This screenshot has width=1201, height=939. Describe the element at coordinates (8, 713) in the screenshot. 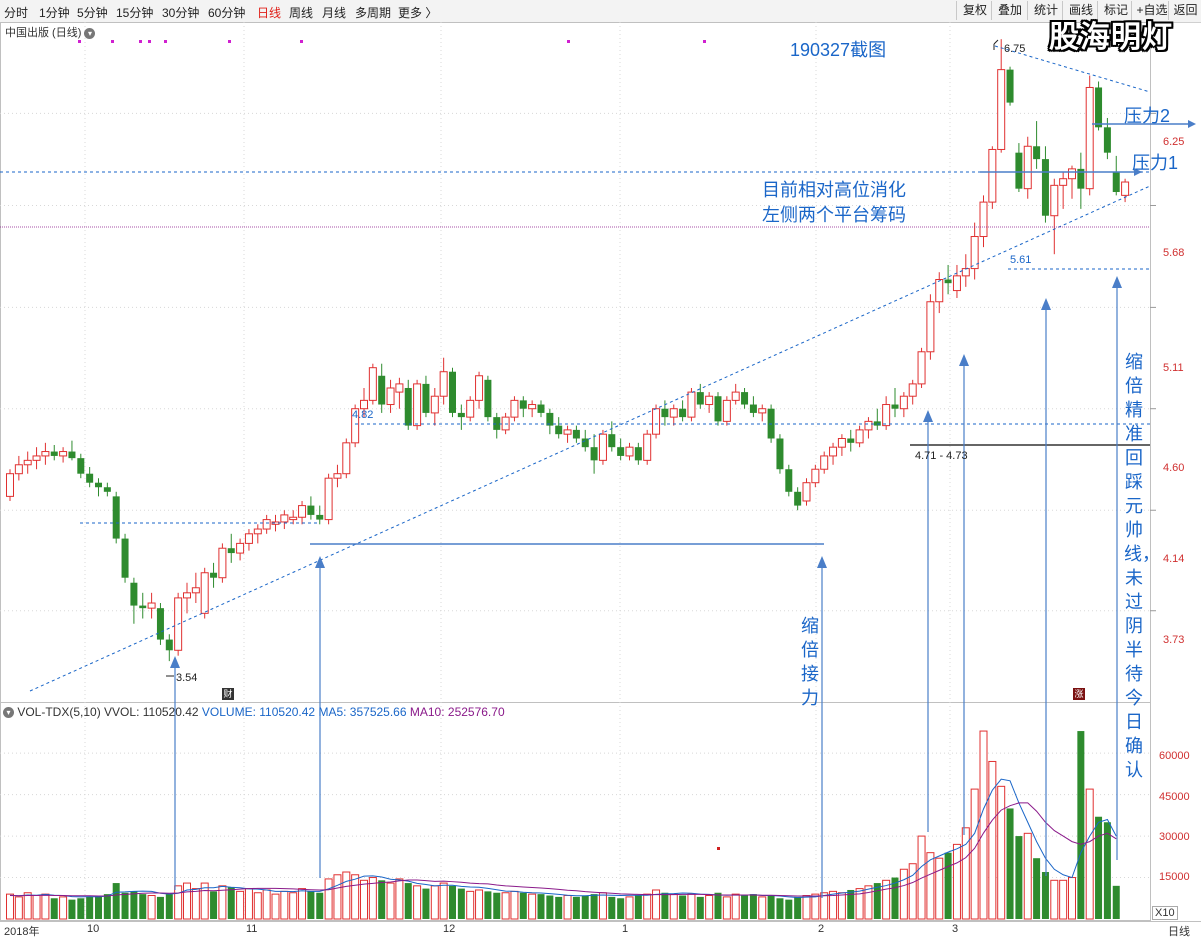

I see `settings-icon: ▾` at that location.